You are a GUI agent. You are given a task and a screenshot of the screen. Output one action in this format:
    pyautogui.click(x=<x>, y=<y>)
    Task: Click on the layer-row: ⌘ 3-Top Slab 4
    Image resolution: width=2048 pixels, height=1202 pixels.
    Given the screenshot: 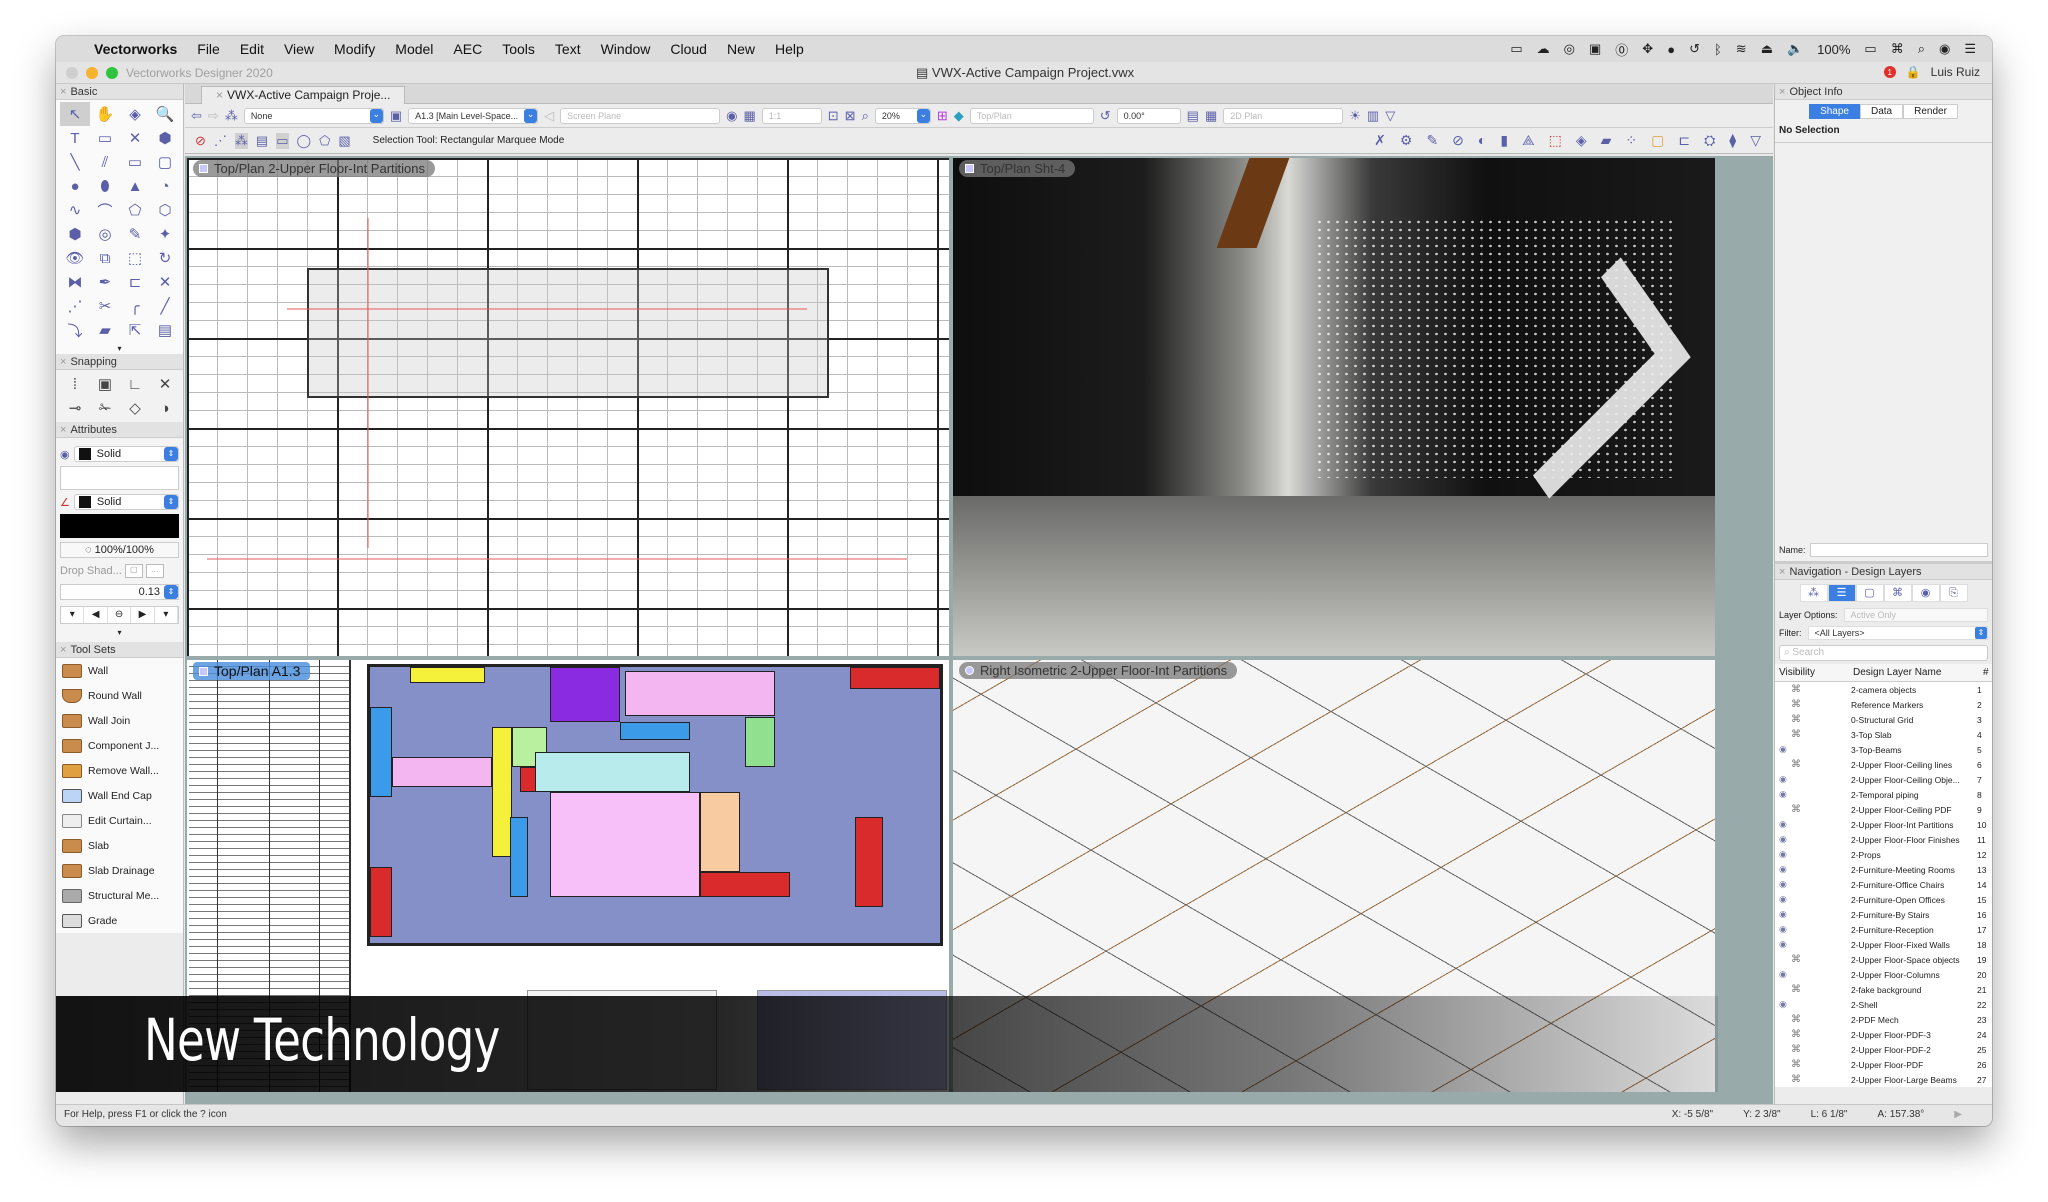 What is the action you would take?
    pyautogui.click(x=1883, y=734)
    